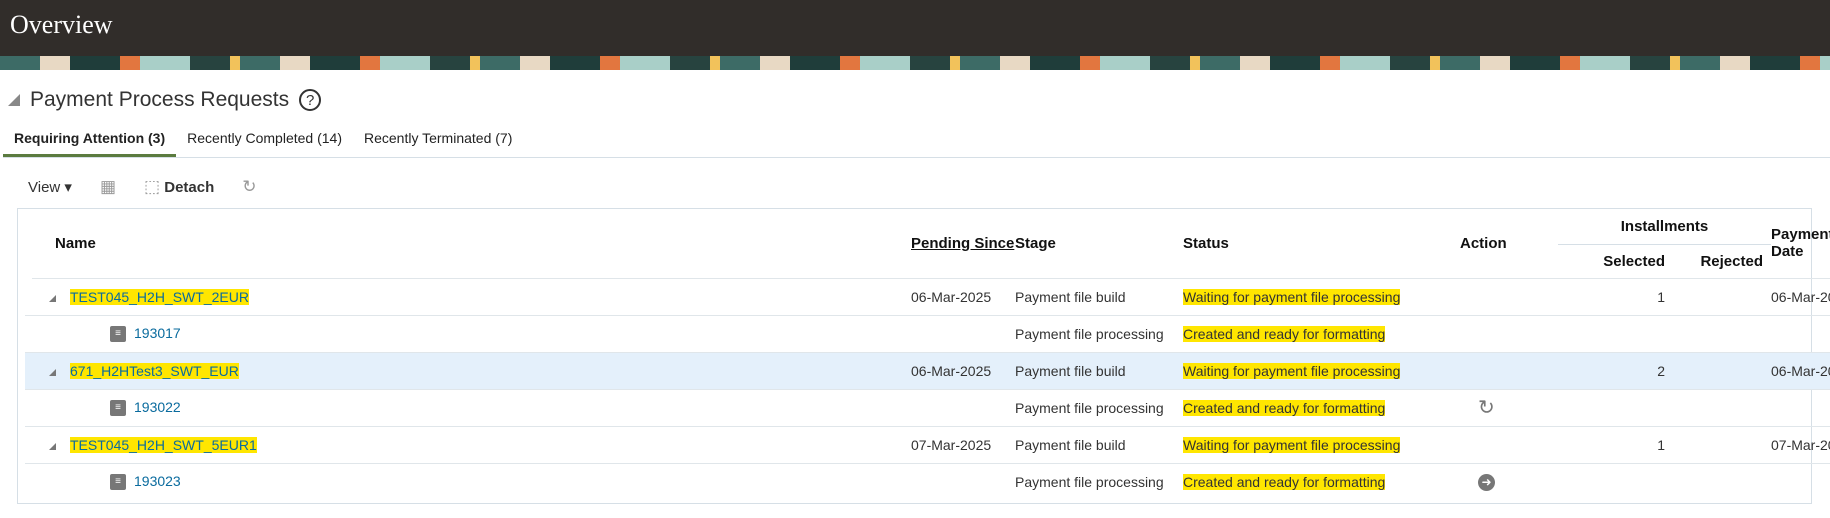  Describe the element at coordinates (1800, 444) in the screenshot. I see `payment-date-cell: 07-Mar-2025` at that location.